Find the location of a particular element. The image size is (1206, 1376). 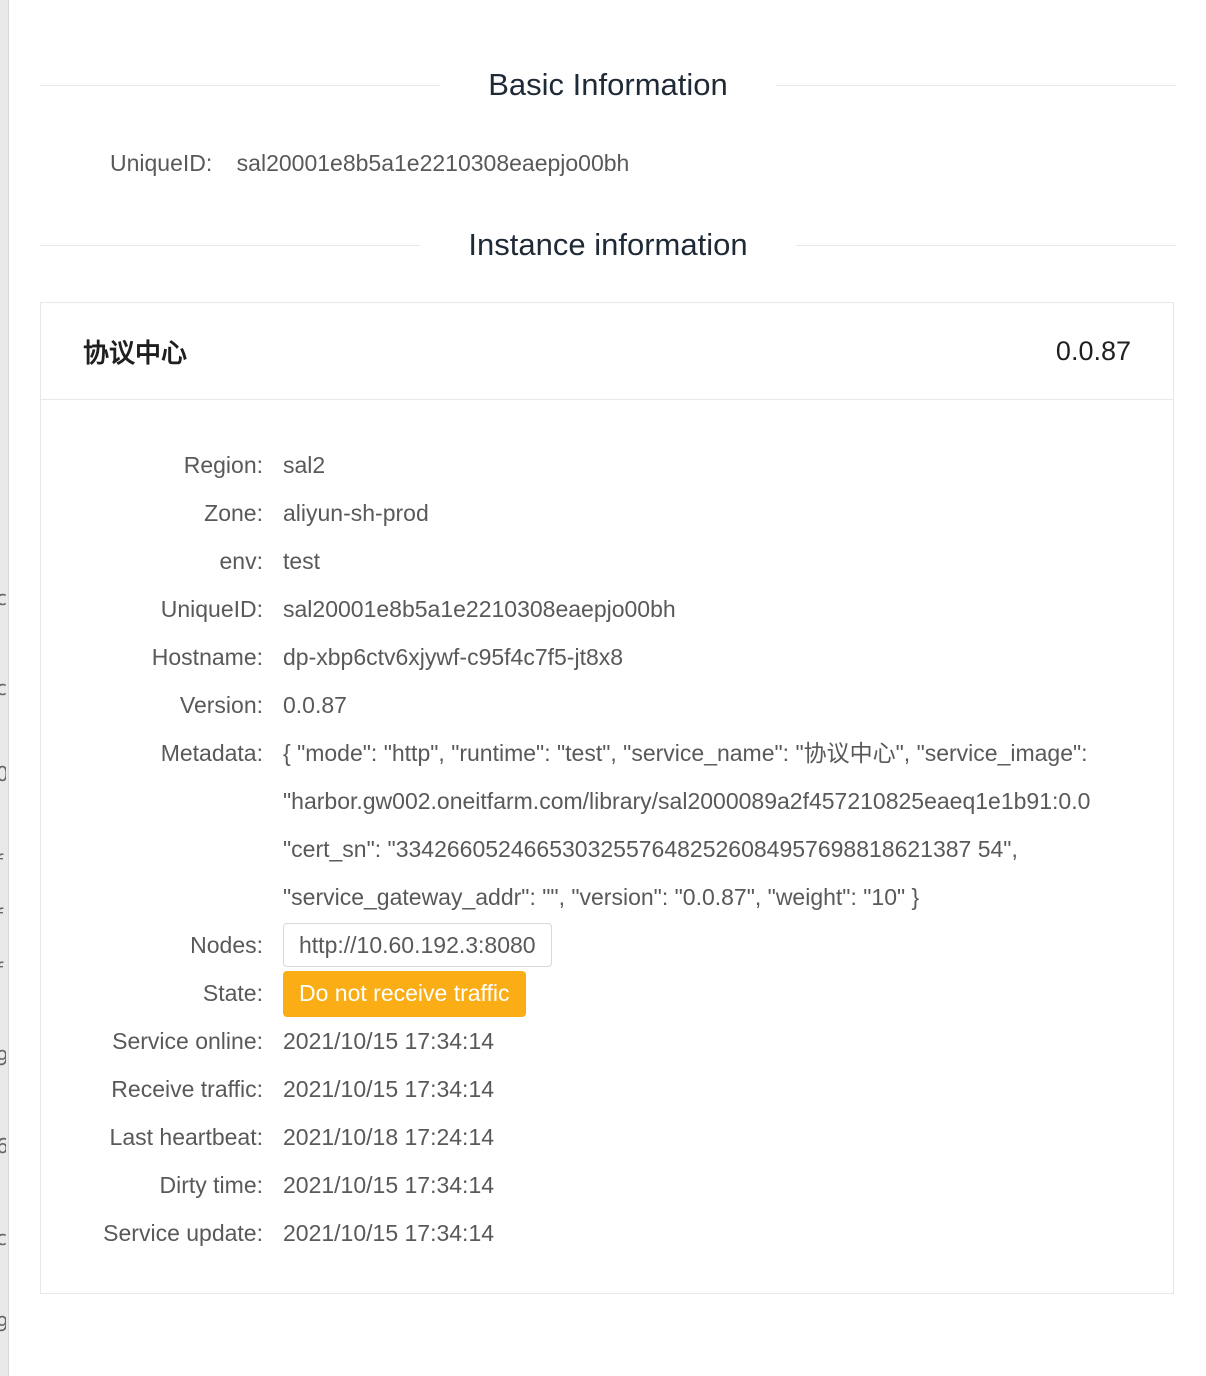

instance-version-badge: 0.0.87 is located at coordinates (1093, 350).